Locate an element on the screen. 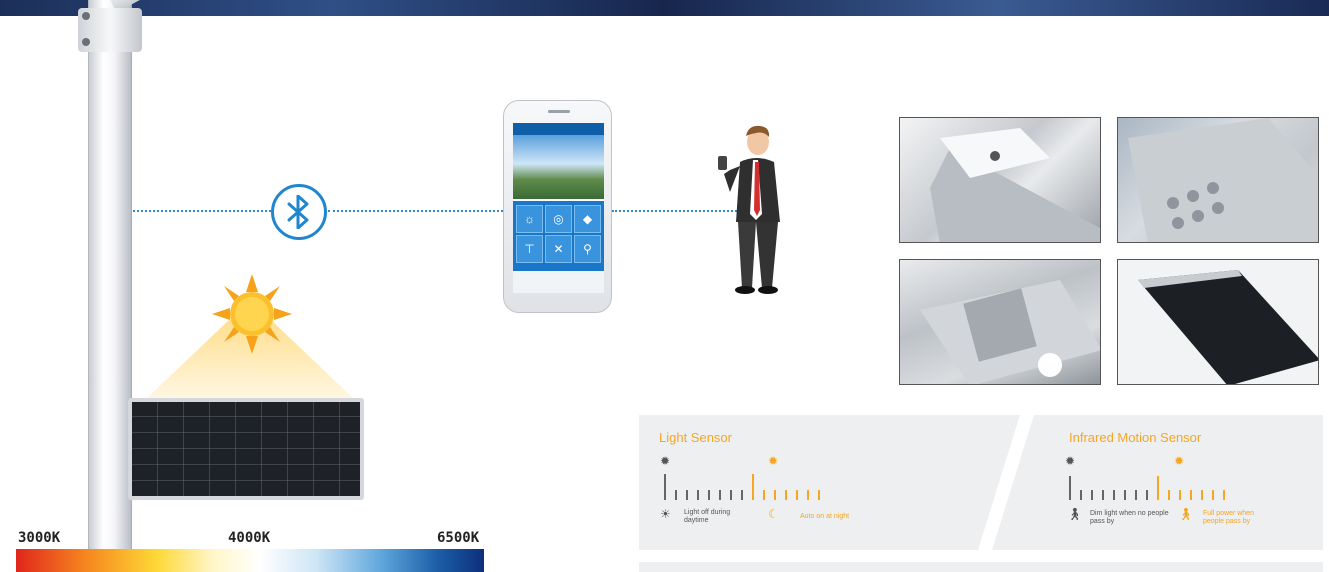 Image resolution: width=1329 pixels, height=572 pixels. full-power-text: Full power when people pass by is located at coordinates (1228, 517).